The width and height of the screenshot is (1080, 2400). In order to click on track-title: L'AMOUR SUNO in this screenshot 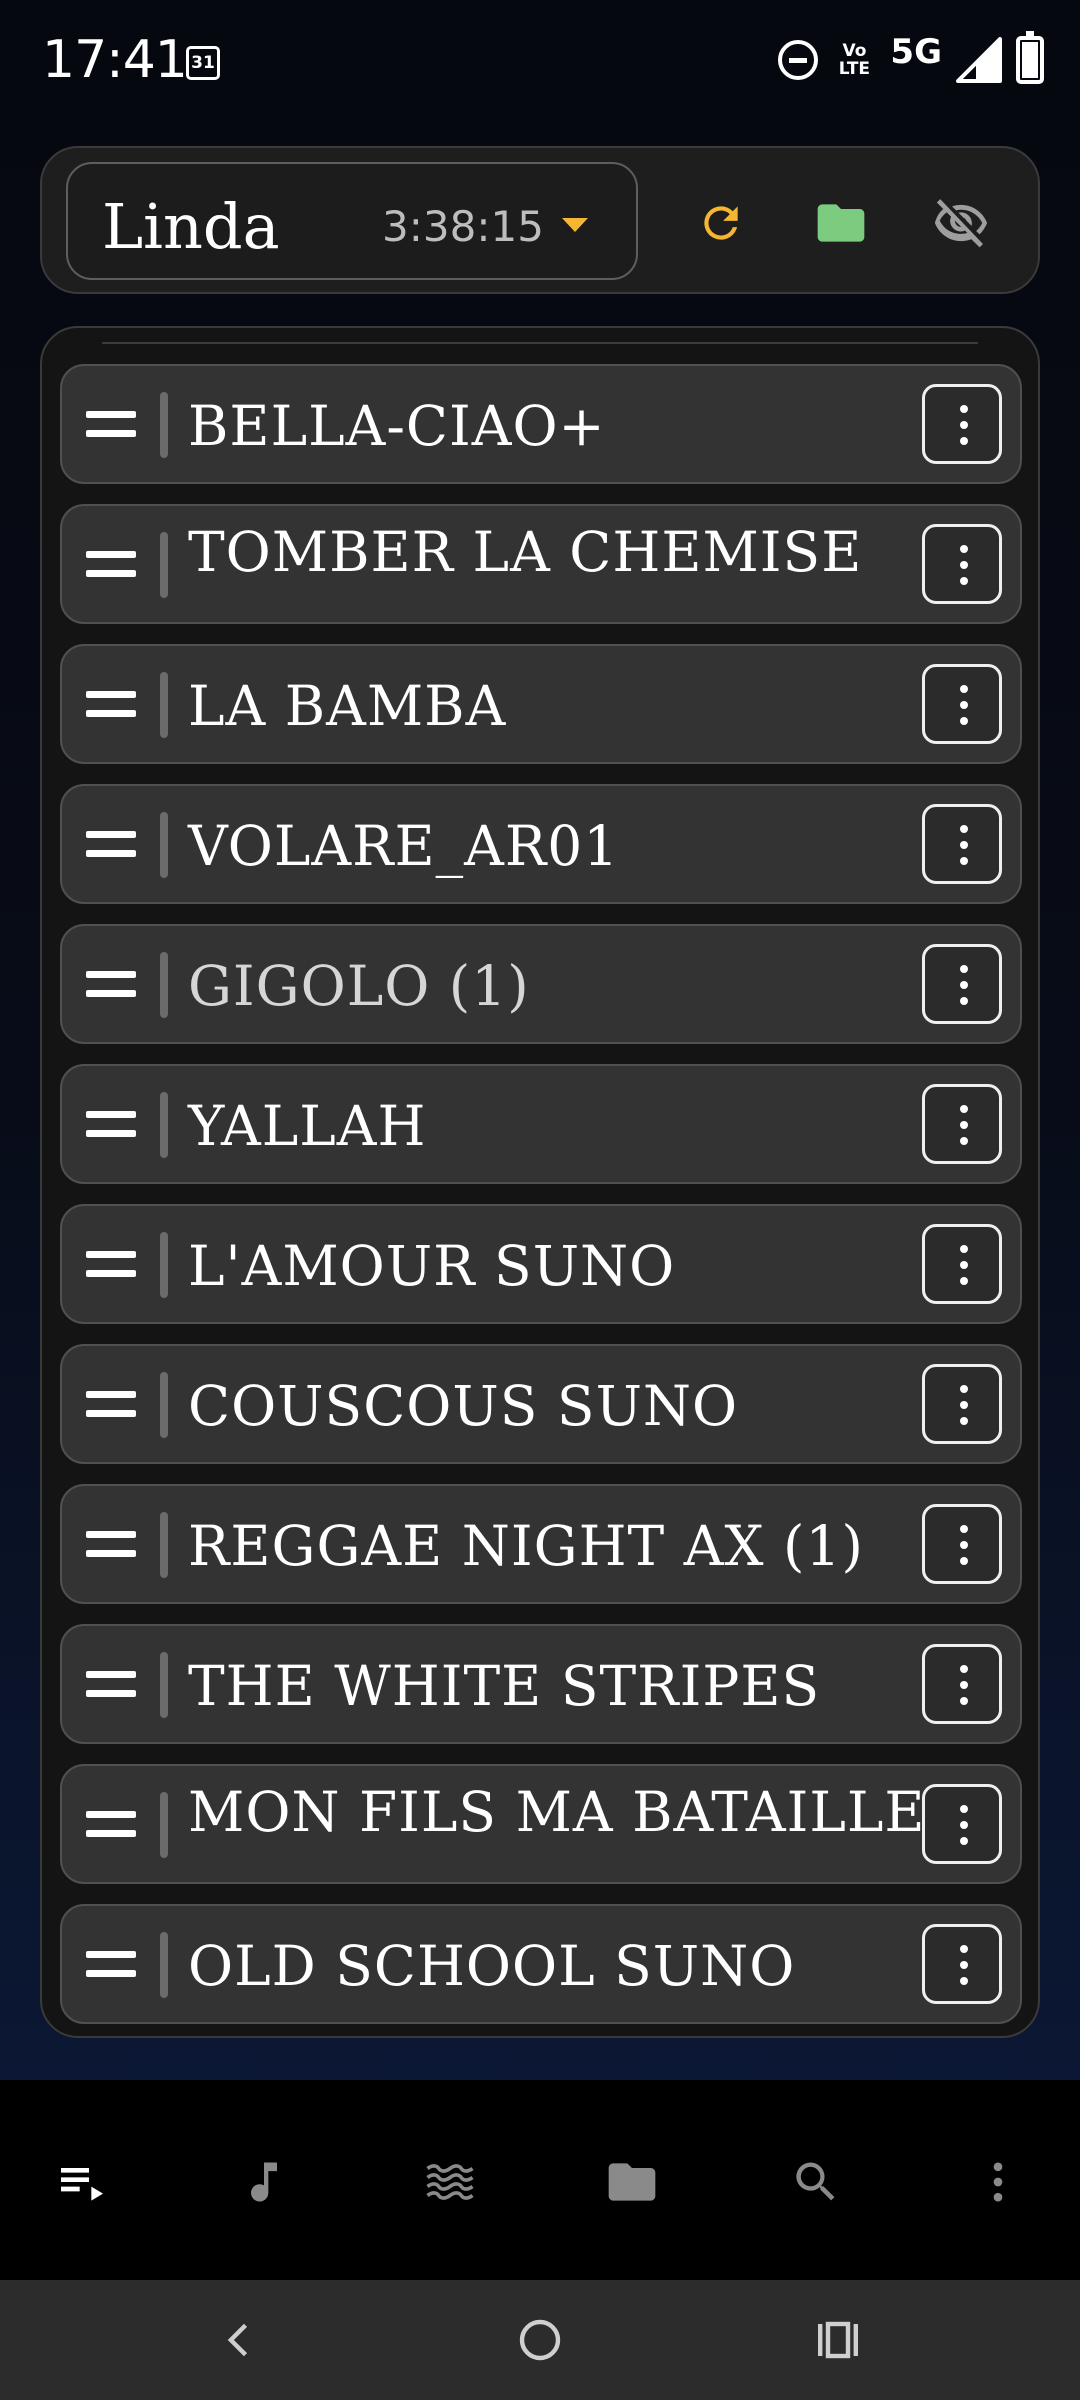, I will do `click(432, 1266)`.